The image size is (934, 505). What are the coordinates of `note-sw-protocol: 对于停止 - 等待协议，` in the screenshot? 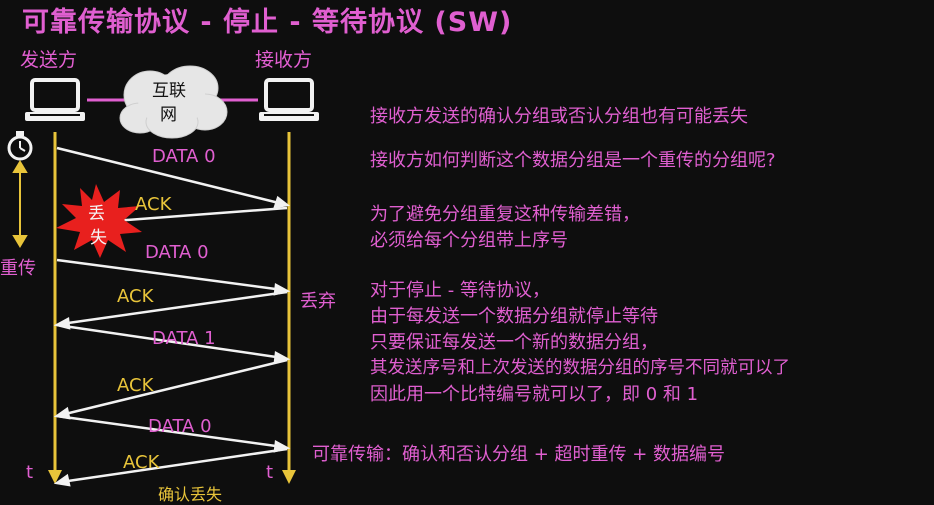 It's located at (460, 290).